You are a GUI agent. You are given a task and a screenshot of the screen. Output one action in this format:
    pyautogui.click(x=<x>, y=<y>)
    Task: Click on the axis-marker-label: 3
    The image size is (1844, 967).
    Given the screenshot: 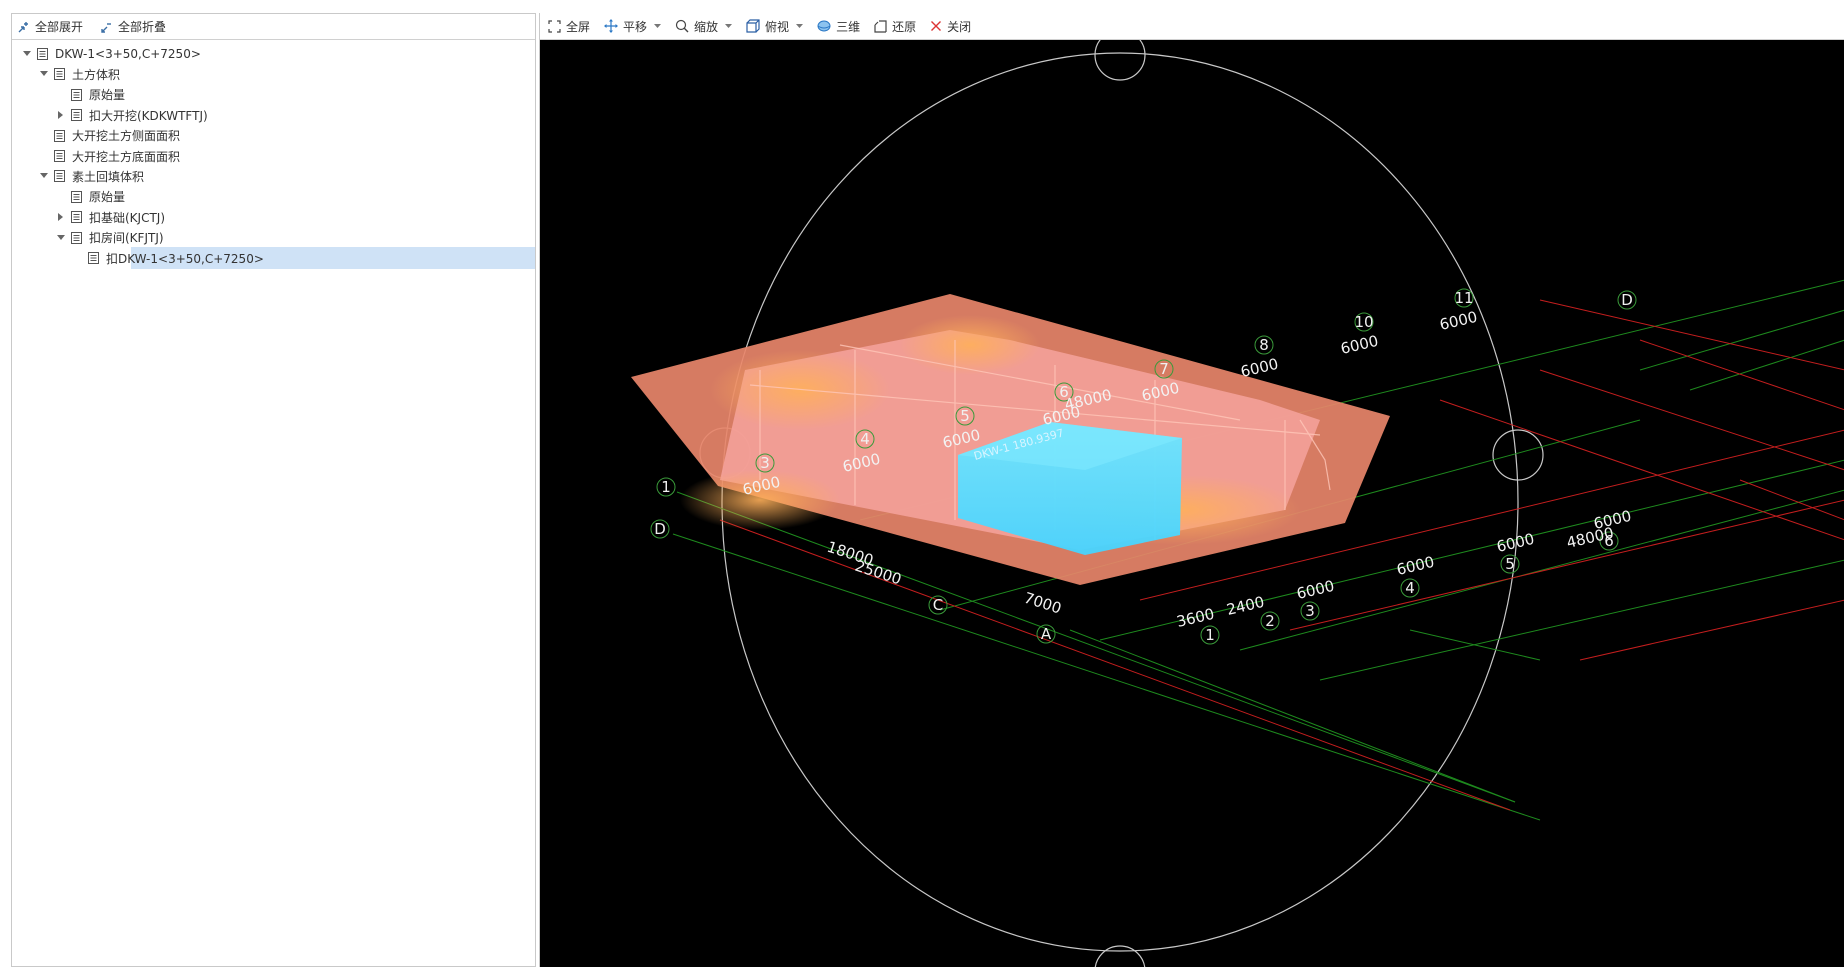 What is the action you would take?
    pyautogui.click(x=1310, y=611)
    